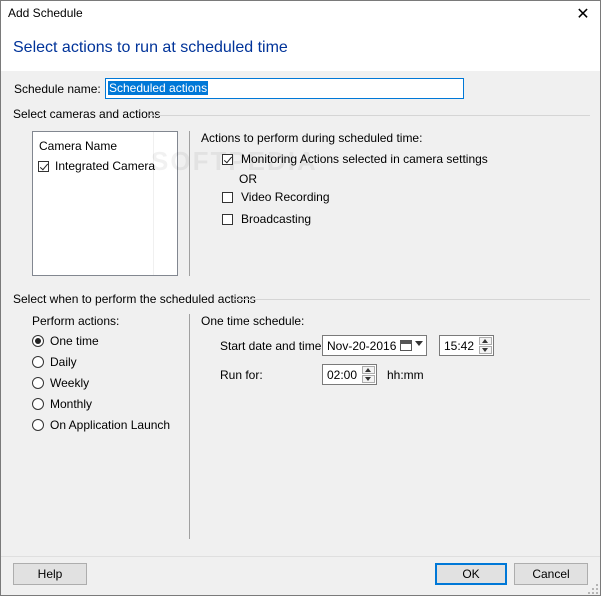 This screenshot has height=596, width=601. Describe the element at coordinates (551, 574) in the screenshot. I see `cancel-button: Cancel` at that location.